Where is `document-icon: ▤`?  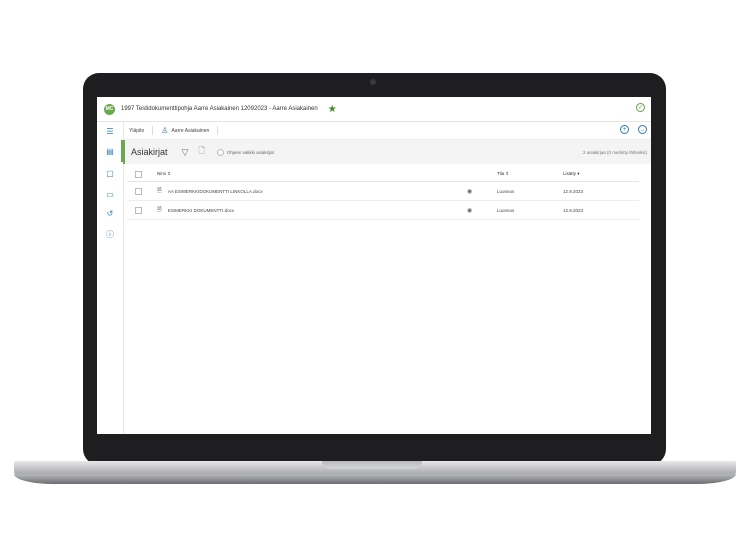
document-icon: ▤ is located at coordinates (110, 151).